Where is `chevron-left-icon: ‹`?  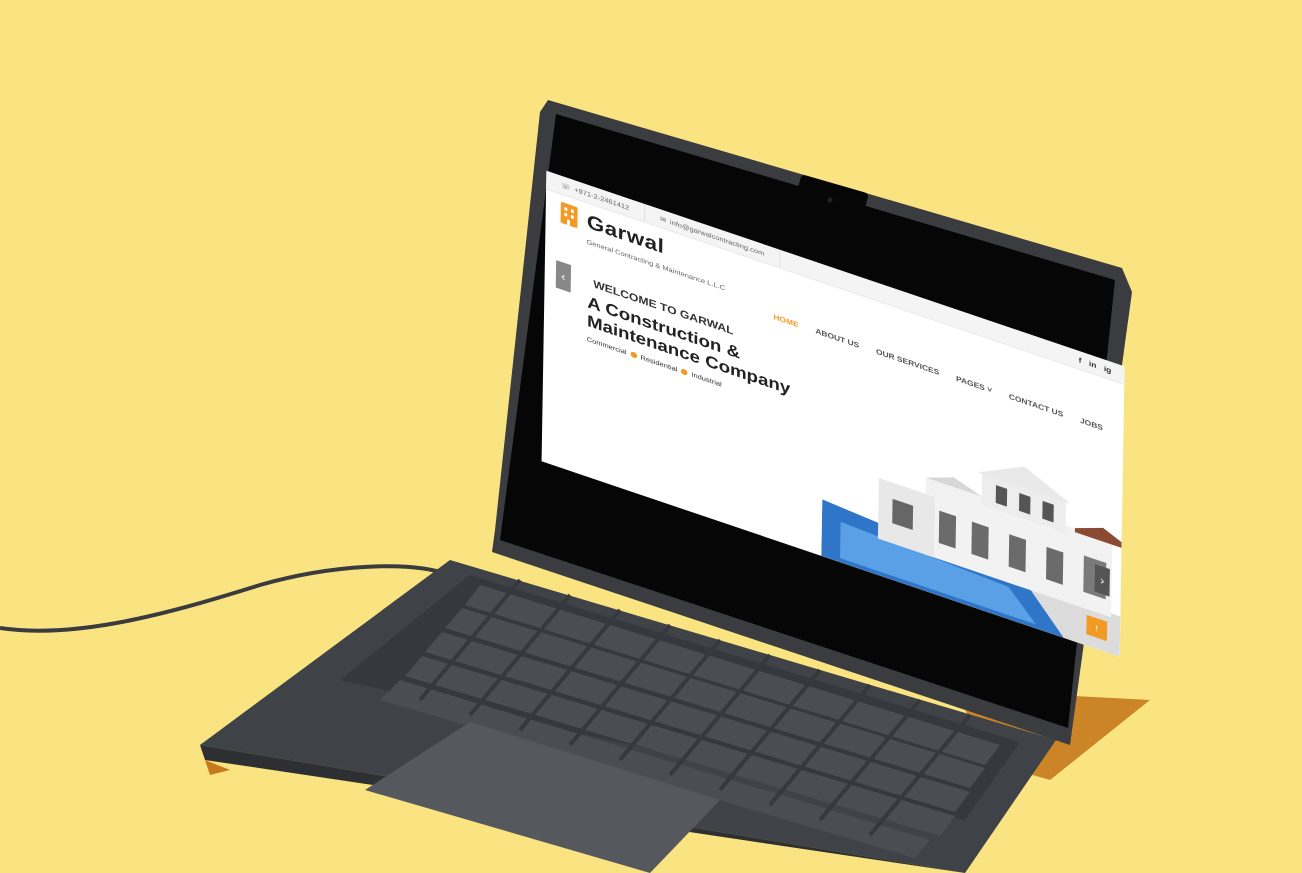 chevron-left-icon: ‹ is located at coordinates (563, 276).